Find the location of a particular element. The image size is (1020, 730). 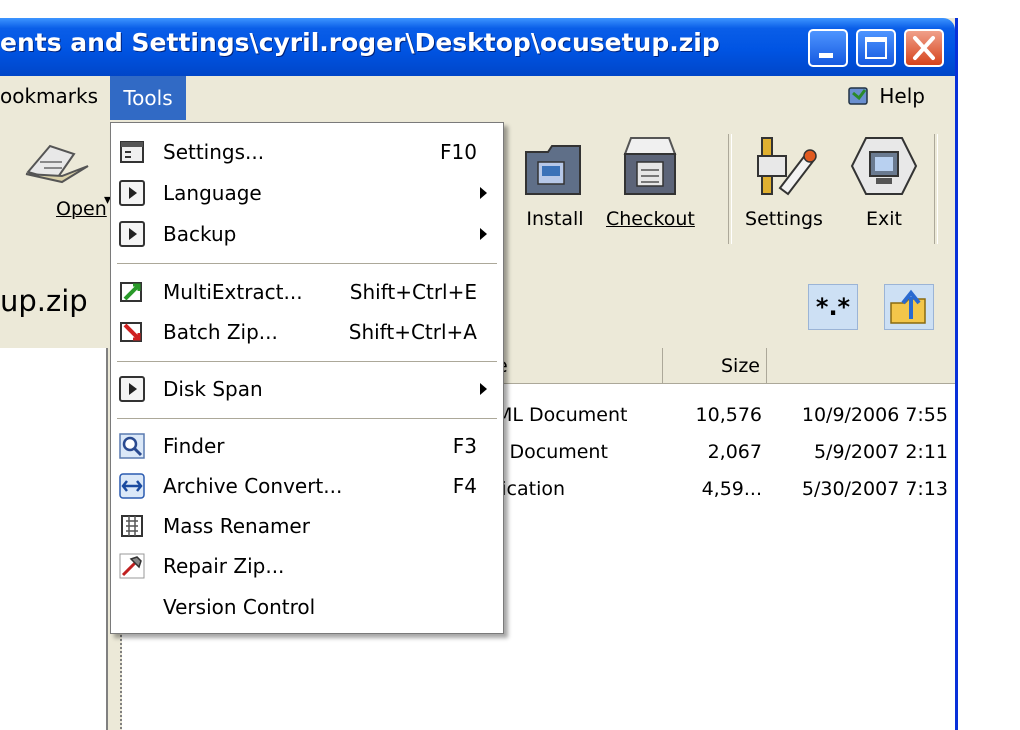

minimize-button is located at coordinates (828, 48).